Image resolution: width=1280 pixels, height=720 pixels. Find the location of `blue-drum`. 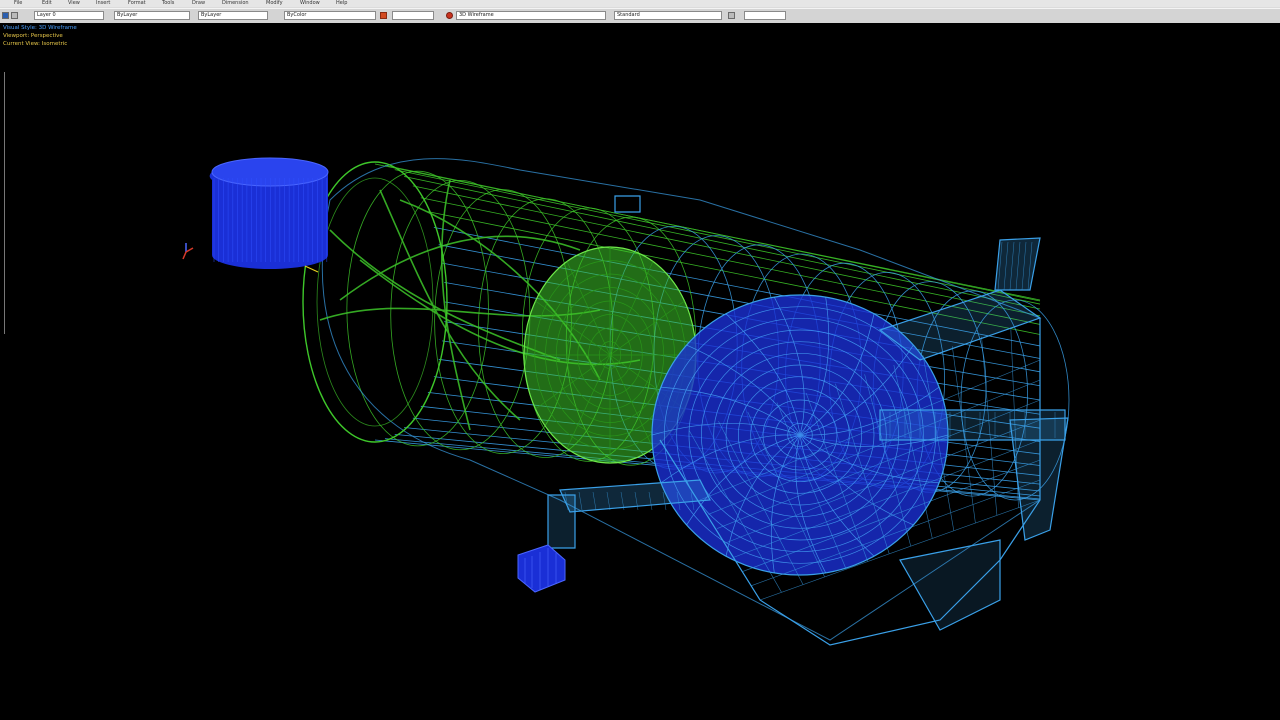

blue-drum is located at coordinates (269, 215).